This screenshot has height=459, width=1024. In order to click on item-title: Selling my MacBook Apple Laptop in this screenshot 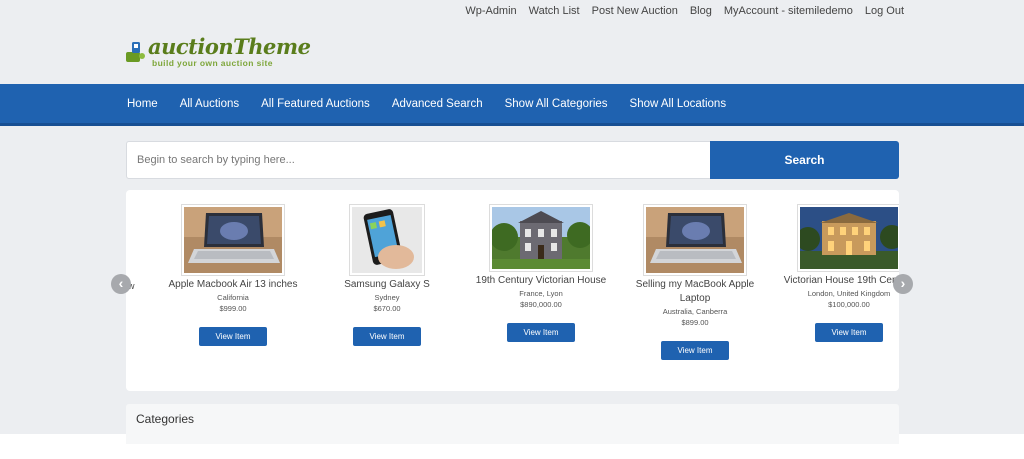, I will do `click(695, 292)`.